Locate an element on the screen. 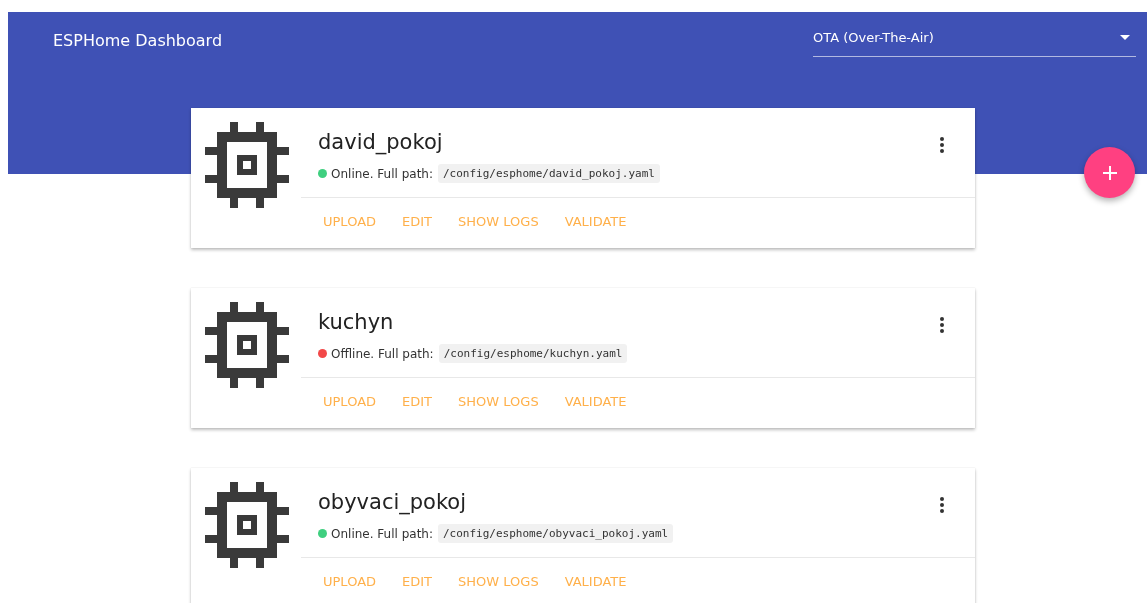 The image size is (1147, 603). file-path: /config/esphome/david_pokoj.yaml is located at coordinates (549, 173).